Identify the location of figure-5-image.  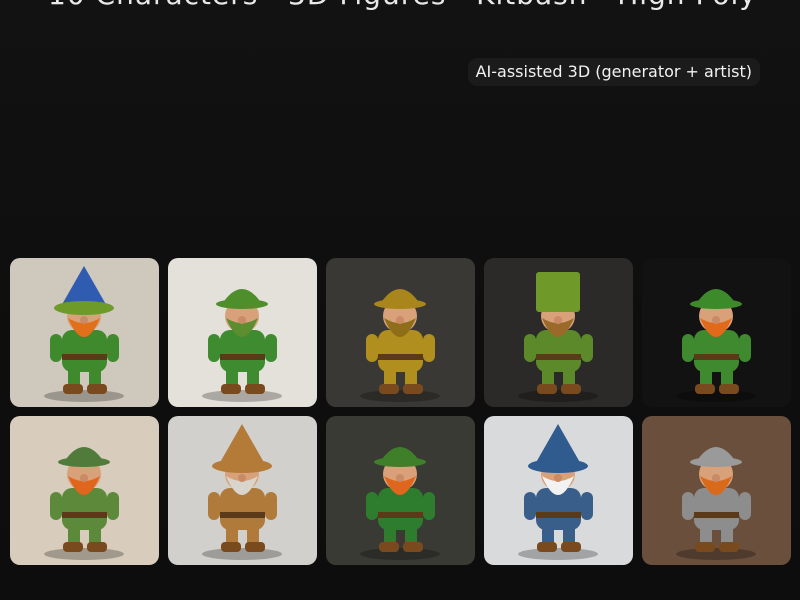
(716, 332).